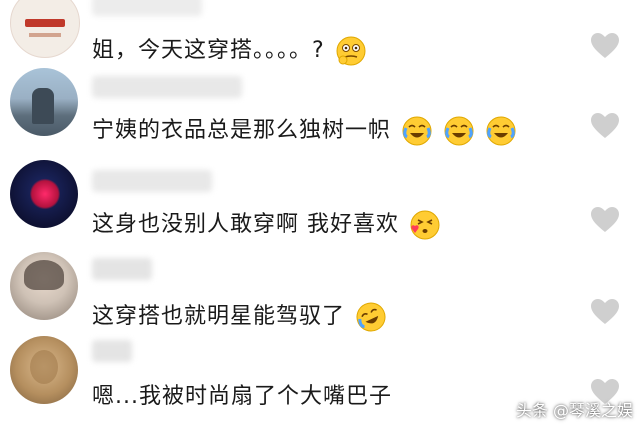 This screenshot has width=641, height=427. What do you see at coordinates (219, 316) in the screenshot?
I see `comment-text-content: 这穿搭也就明星能驾驭了` at bounding box center [219, 316].